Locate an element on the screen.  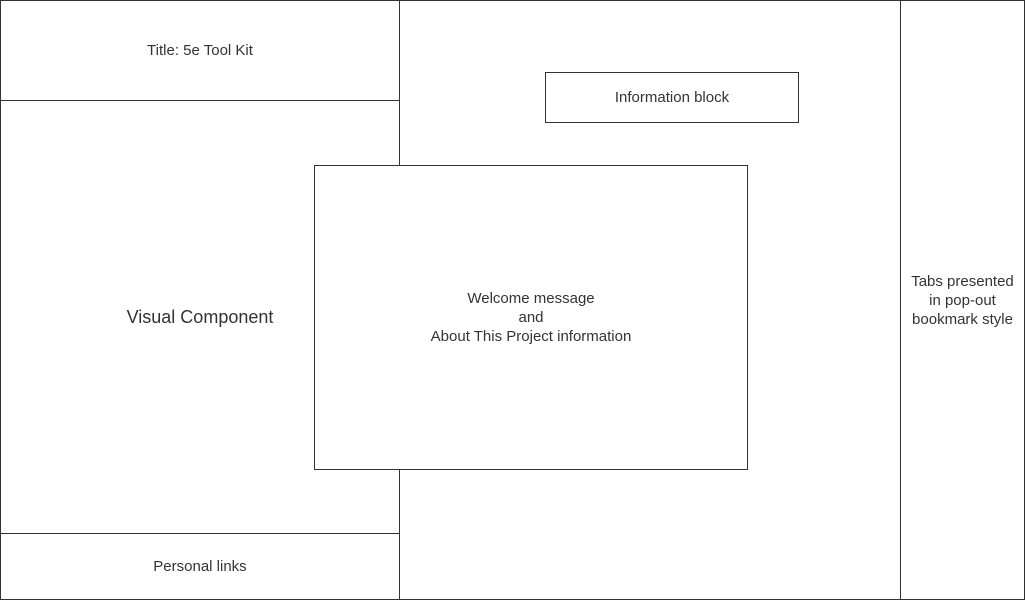
tabs-block: Tabs presented in pop-out bookmark style is located at coordinates (962, 300).